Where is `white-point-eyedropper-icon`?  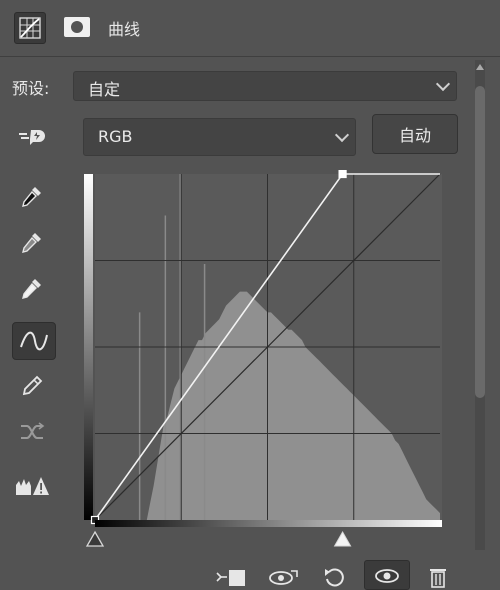 white-point-eyedropper-icon is located at coordinates (32, 288).